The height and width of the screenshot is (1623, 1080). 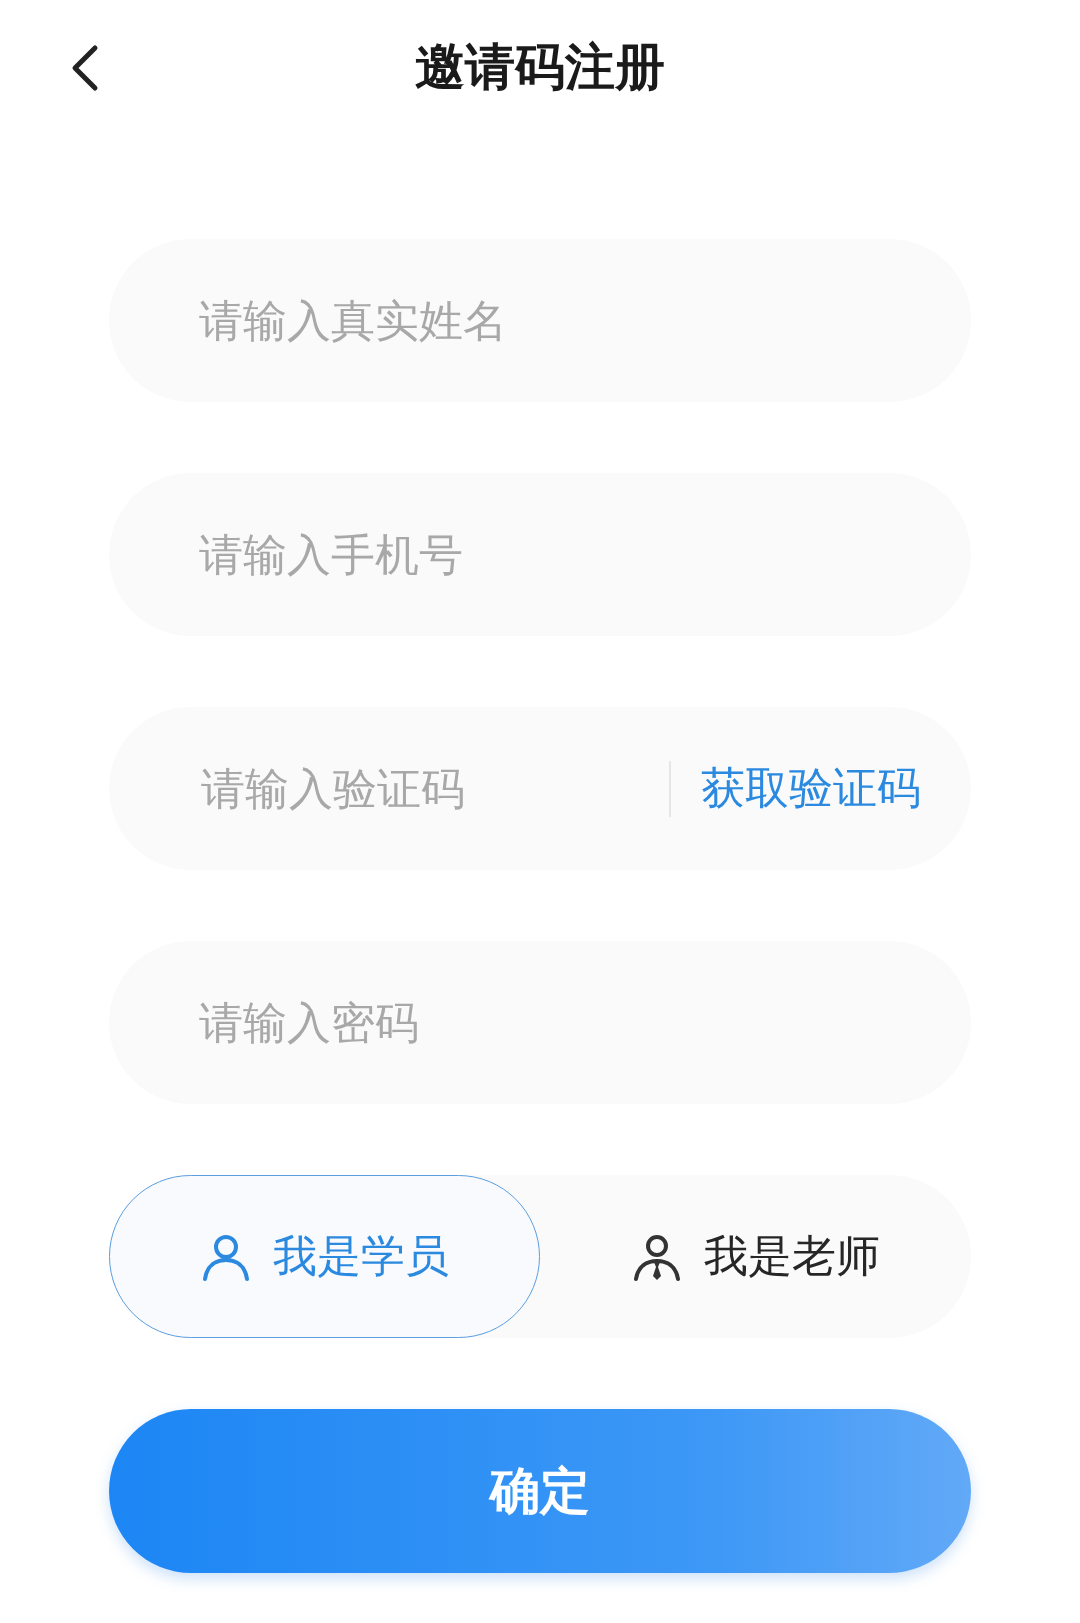 What do you see at coordinates (540, 320) in the screenshot?
I see `input-field: 请输入真实姓名` at bounding box center [540, 320].